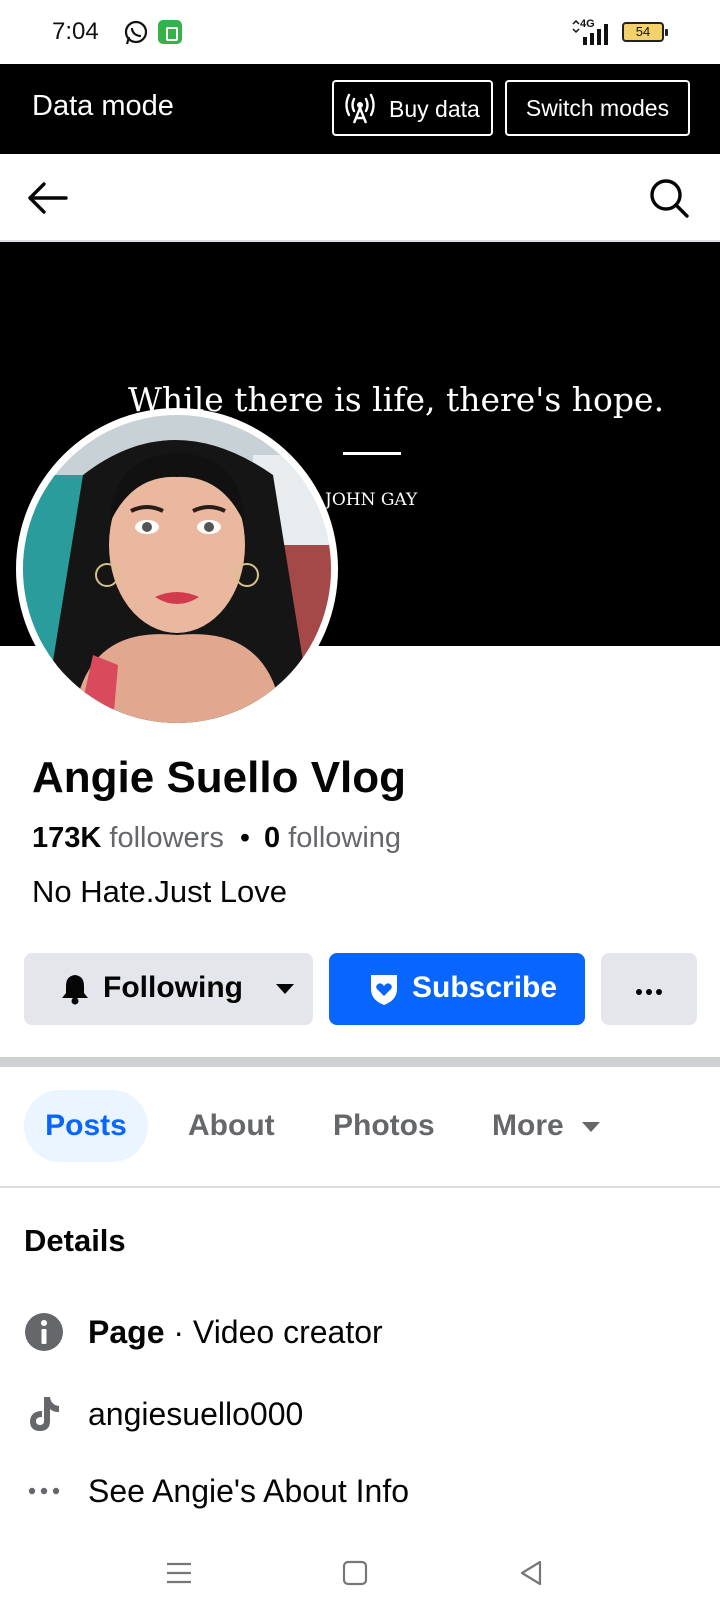 The width and height of the screenshot is (720, 1612). Describe the element at coordinates (434, 109) in the screenshot. I see `buy-data-label: Buy data` at that location.